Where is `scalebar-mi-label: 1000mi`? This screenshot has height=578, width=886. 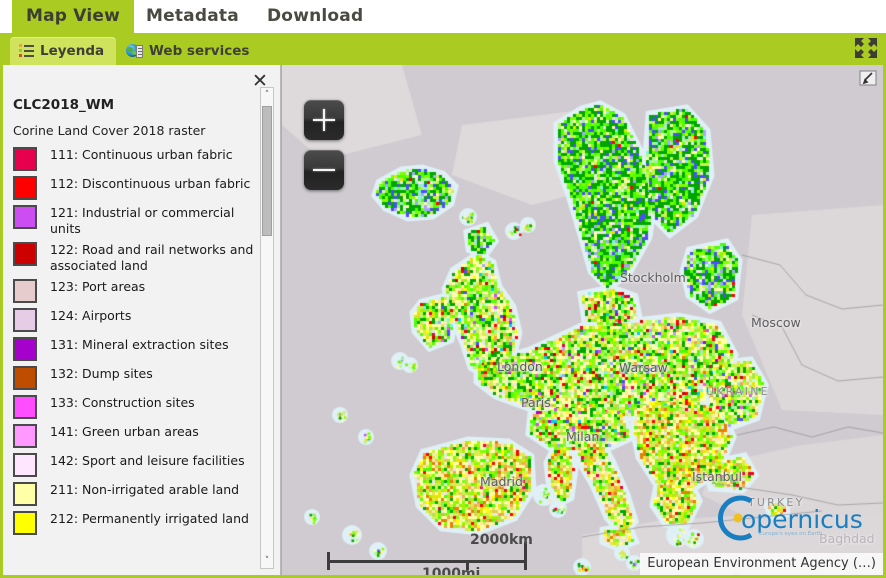 scalebar-mi-label: 1000mi is located at coordinates (451, 570).